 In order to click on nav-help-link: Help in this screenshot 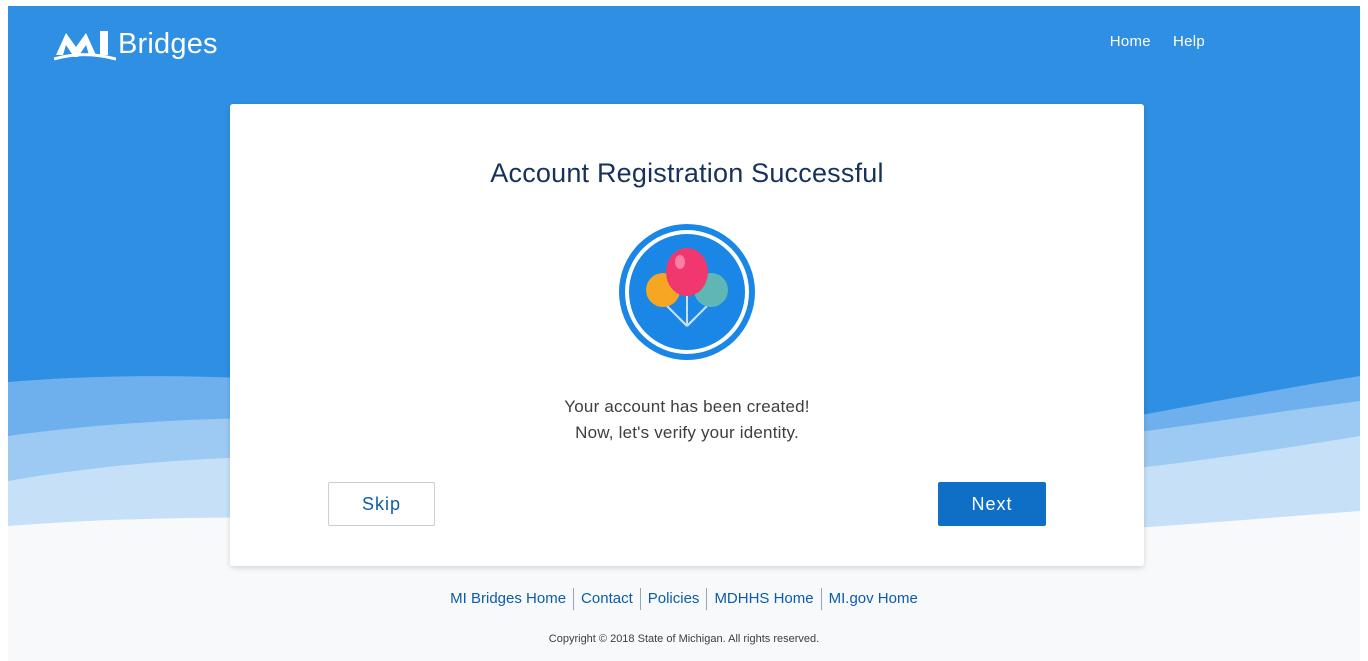, I will do `click(1189, 41)`.